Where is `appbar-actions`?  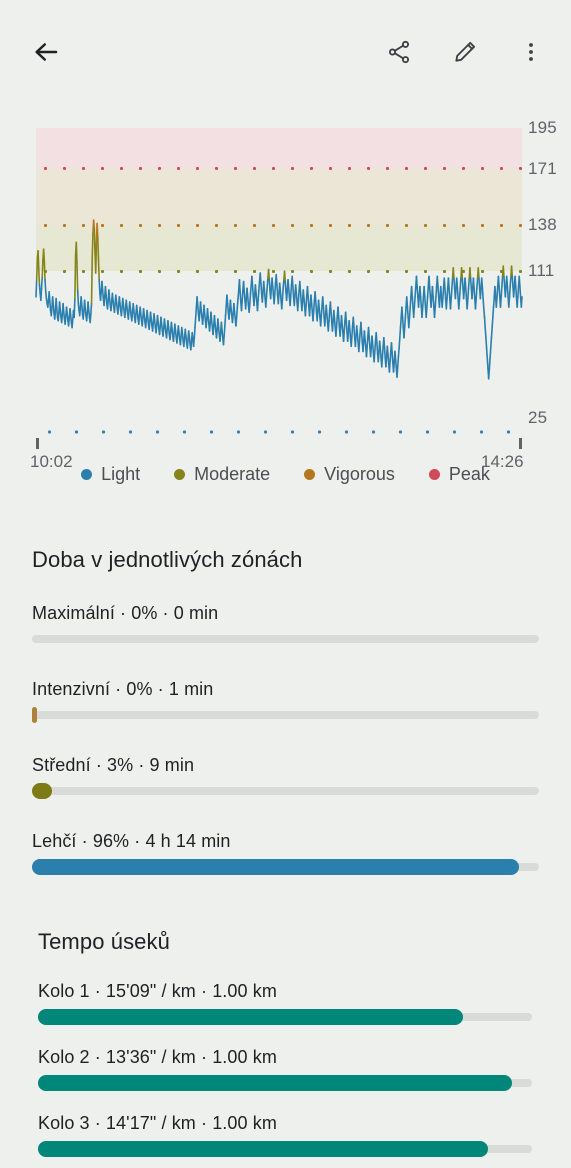 appbar-actions is located at coordinates (465, 52).